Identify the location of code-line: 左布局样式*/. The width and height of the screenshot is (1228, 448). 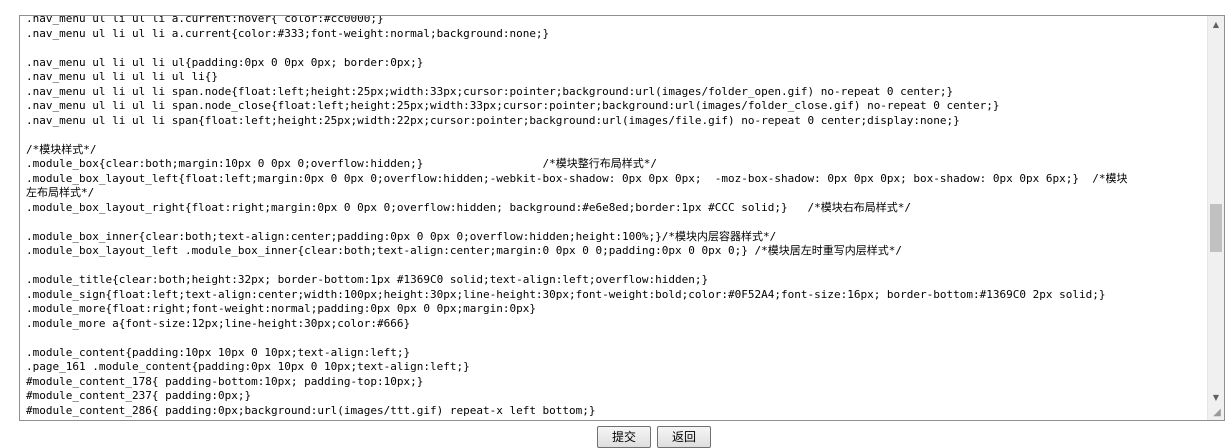
(60, 192).